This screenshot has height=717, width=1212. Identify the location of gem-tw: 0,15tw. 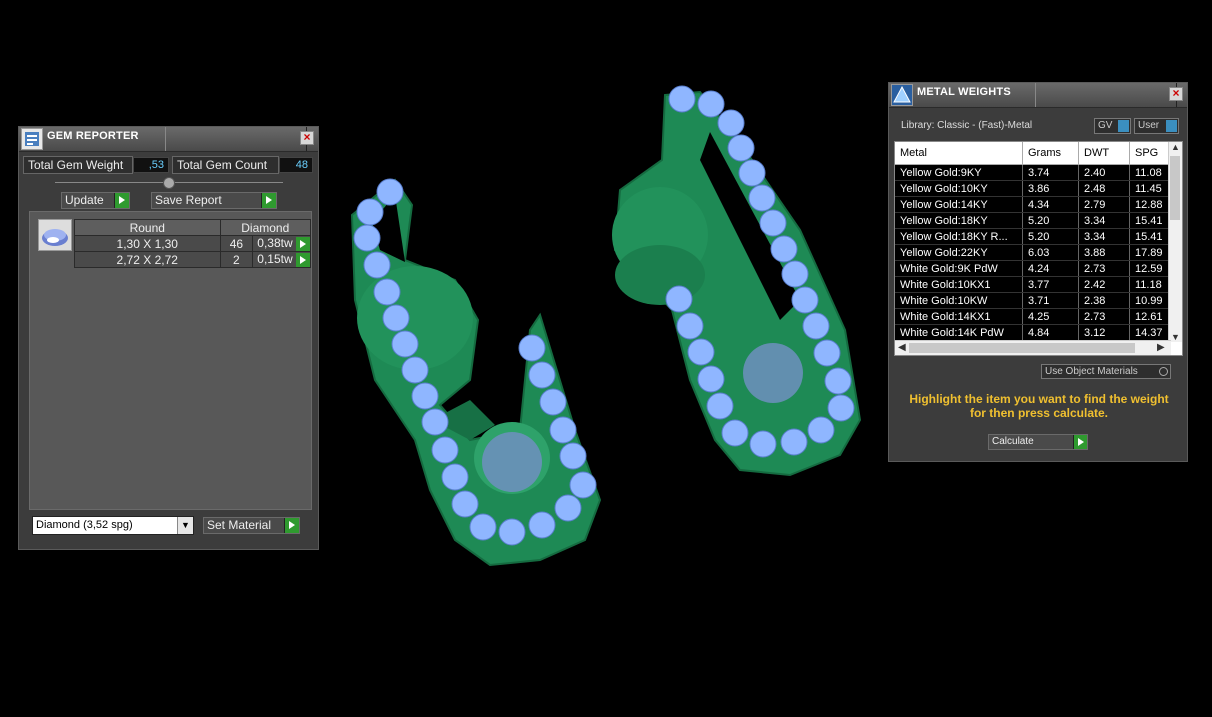
(275, 259).